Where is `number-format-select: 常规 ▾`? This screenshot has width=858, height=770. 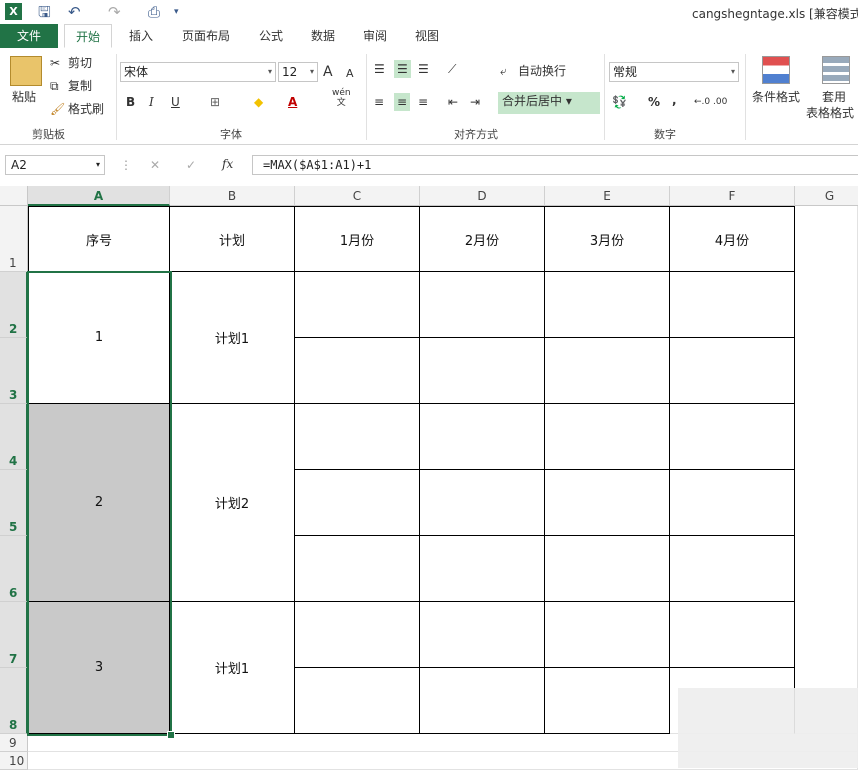 number-format-select: 常规 ▾ is located at coordinates (674, 72).